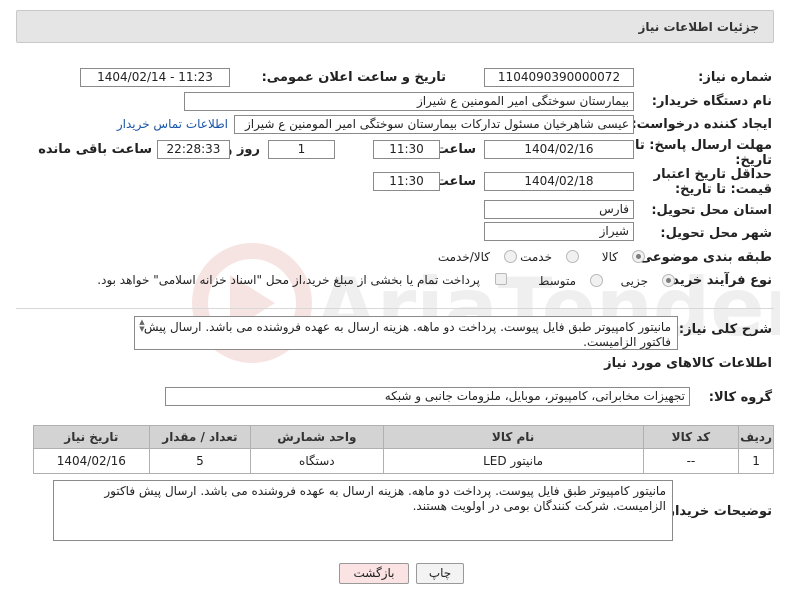 The image size is (788, 598). I want to click on reply-time-label: ساعت, so click(455, 149).